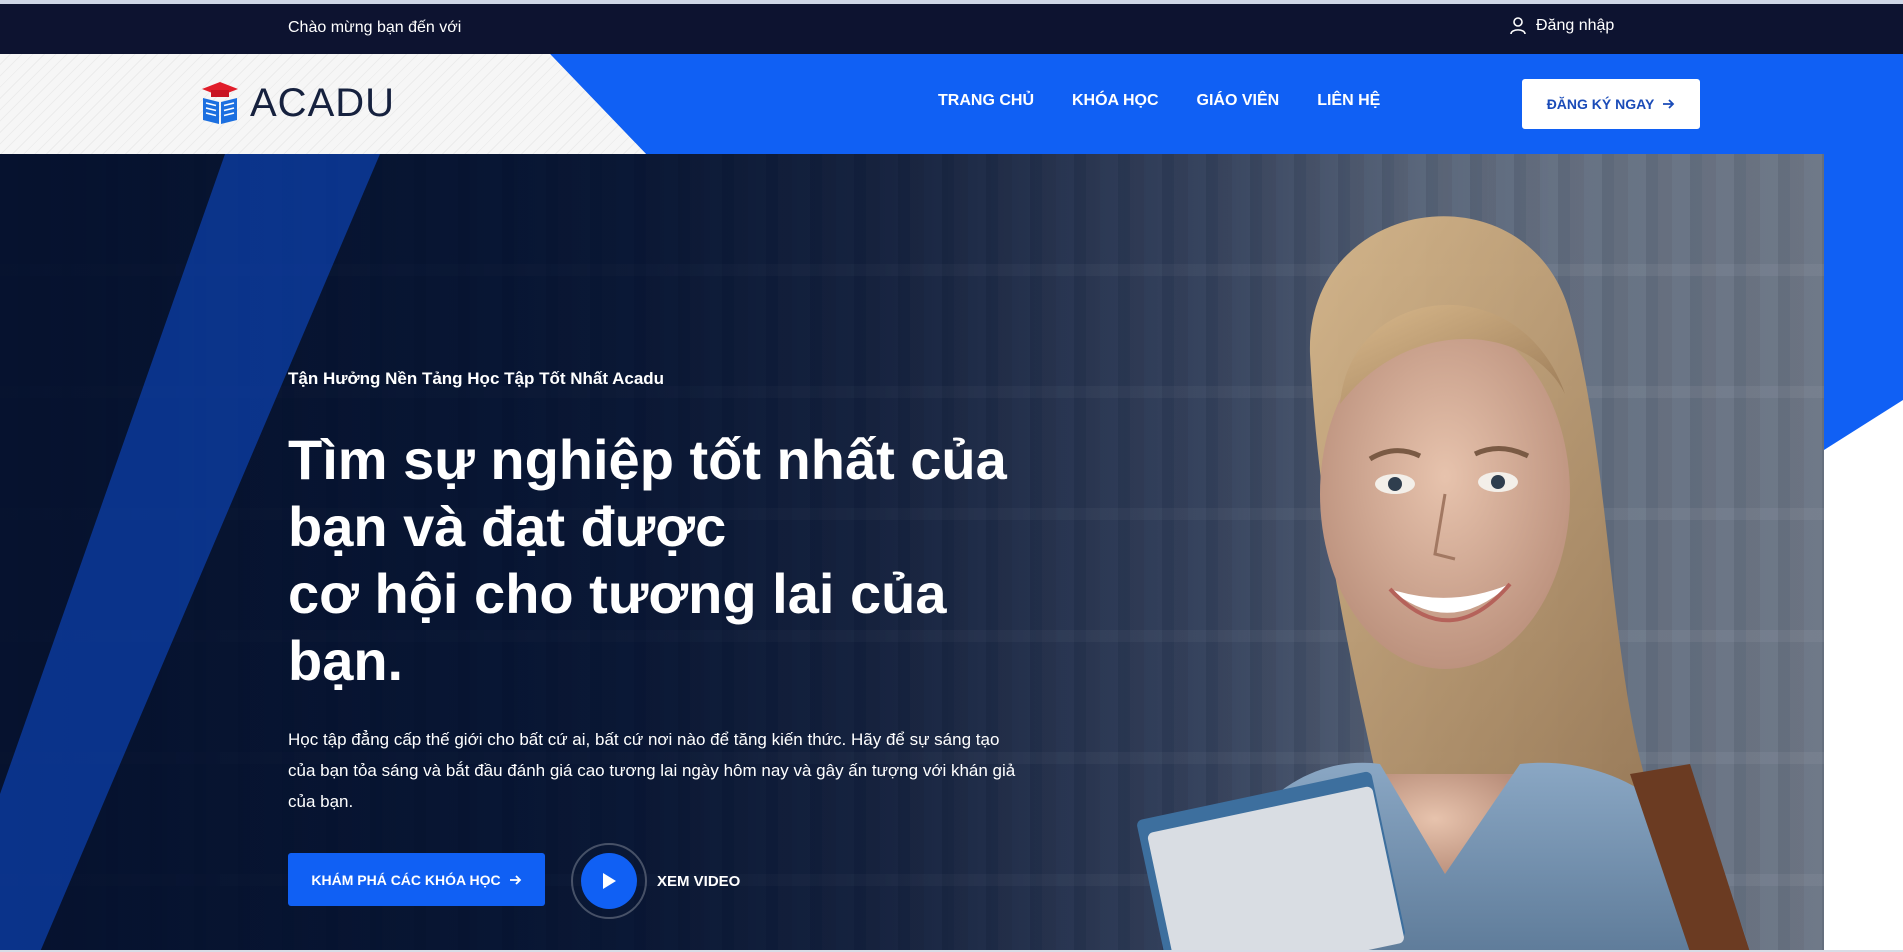 The height and width of the screenshot is (952, 1903). Describe the element at coordinates (1518, 26) in the screenshot. I see `user-icon` at that location.